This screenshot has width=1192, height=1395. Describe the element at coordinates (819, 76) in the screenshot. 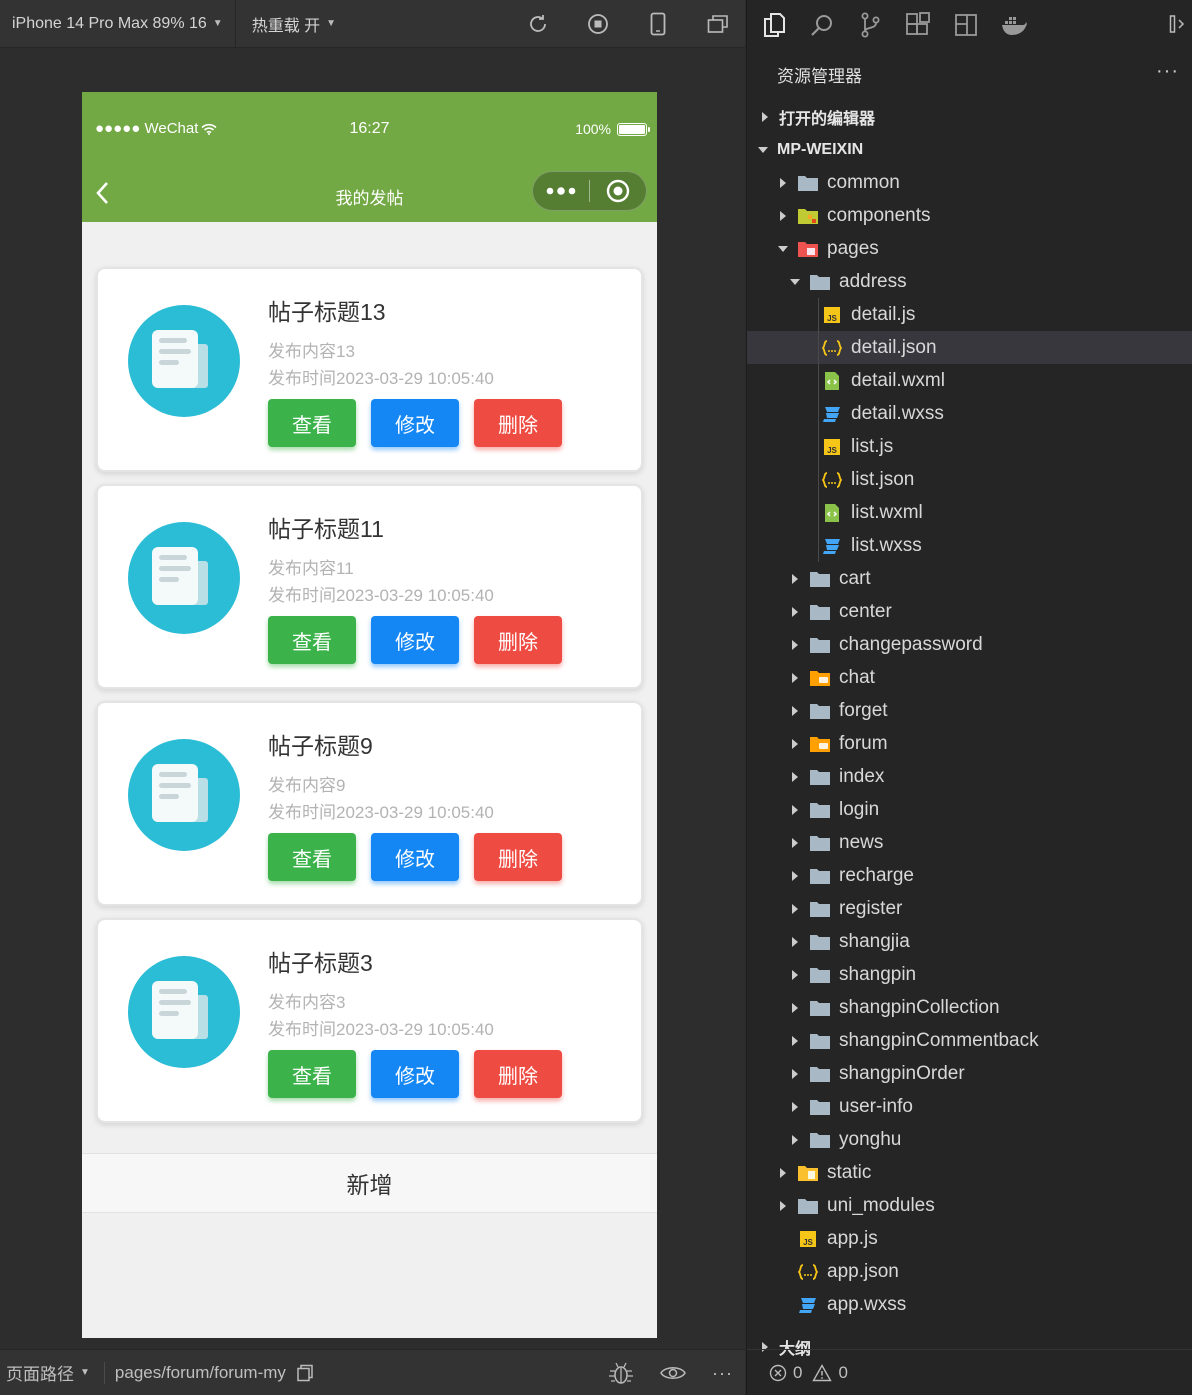

I see `explorer-title: 资源管理器` at that location.